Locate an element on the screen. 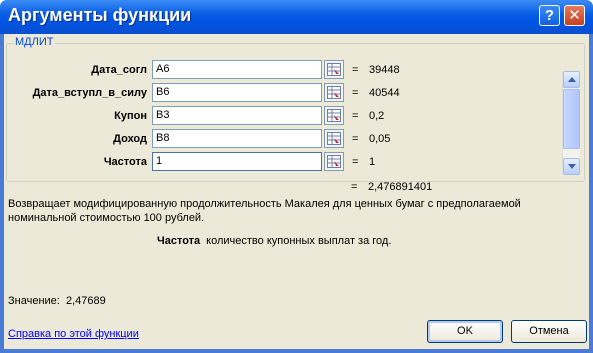  argument-value: 0,2 is located at coordinates (377, 116).